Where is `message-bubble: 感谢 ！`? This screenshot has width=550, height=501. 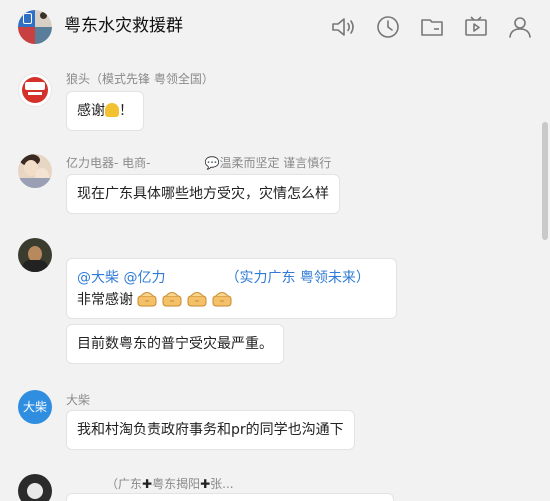
message-bubble: 感谢 ！ is located at coordinates (105, 111).